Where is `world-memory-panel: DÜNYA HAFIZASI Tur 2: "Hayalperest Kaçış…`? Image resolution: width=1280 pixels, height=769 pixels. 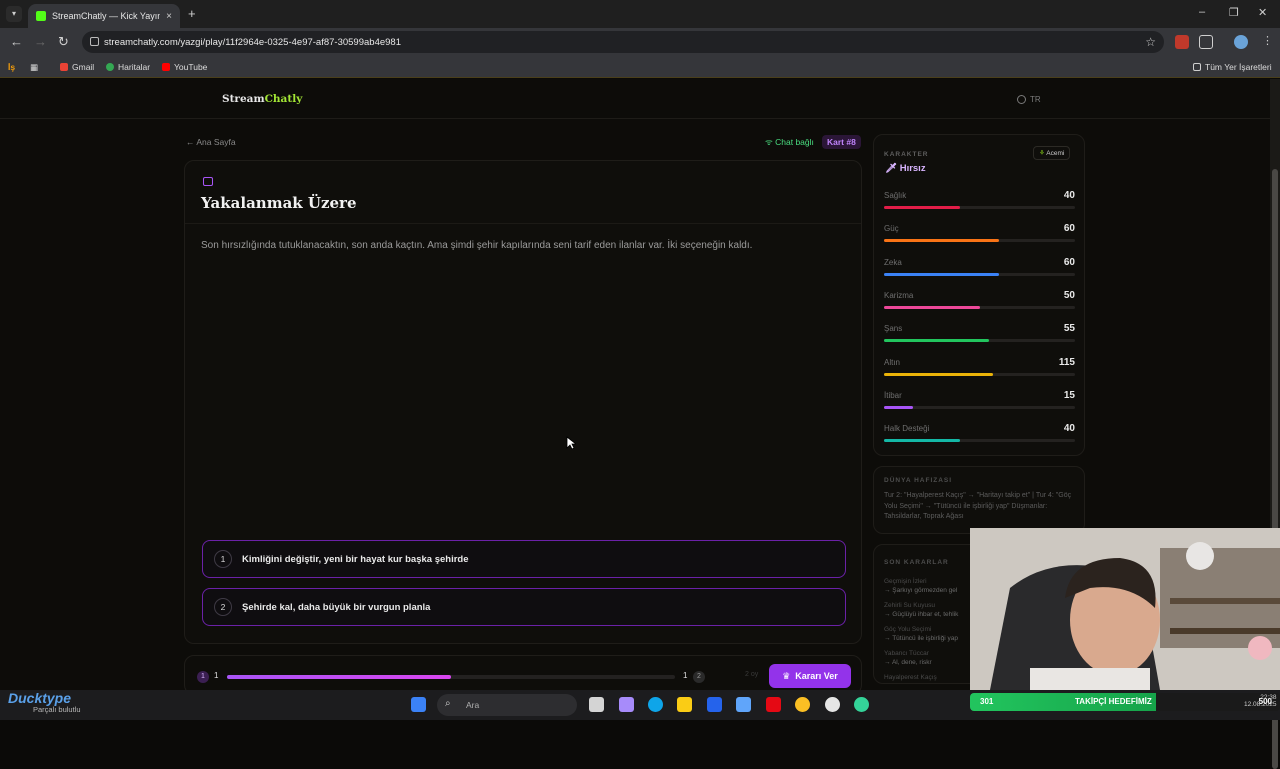 world-memory-panel: DÜNYA HAFIZASI Tur 2: "Hayalperest Kaçış… is located at coordinates (979, 500).